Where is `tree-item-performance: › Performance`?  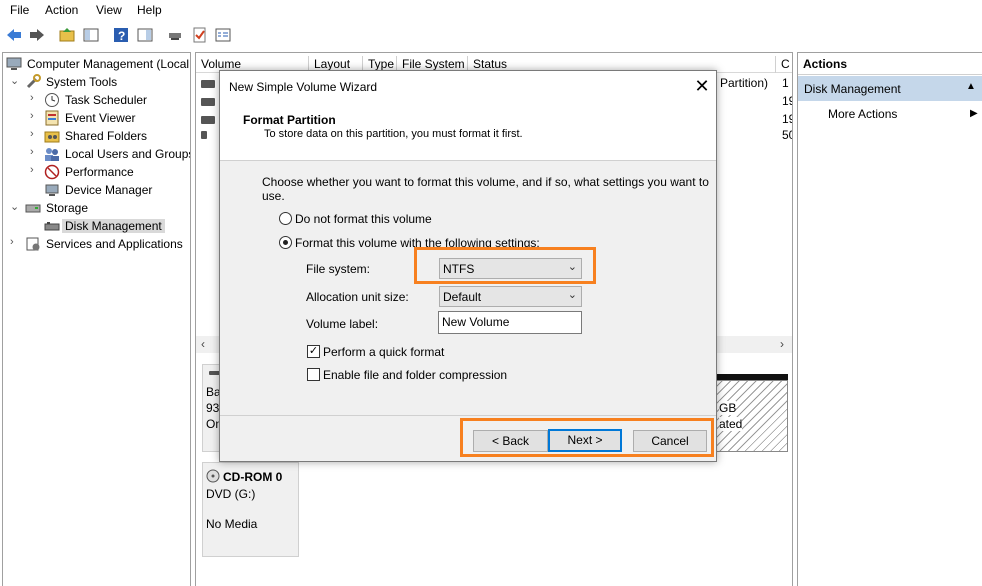
tree-item-performance: › Performance is located at coordinates (96, 172).